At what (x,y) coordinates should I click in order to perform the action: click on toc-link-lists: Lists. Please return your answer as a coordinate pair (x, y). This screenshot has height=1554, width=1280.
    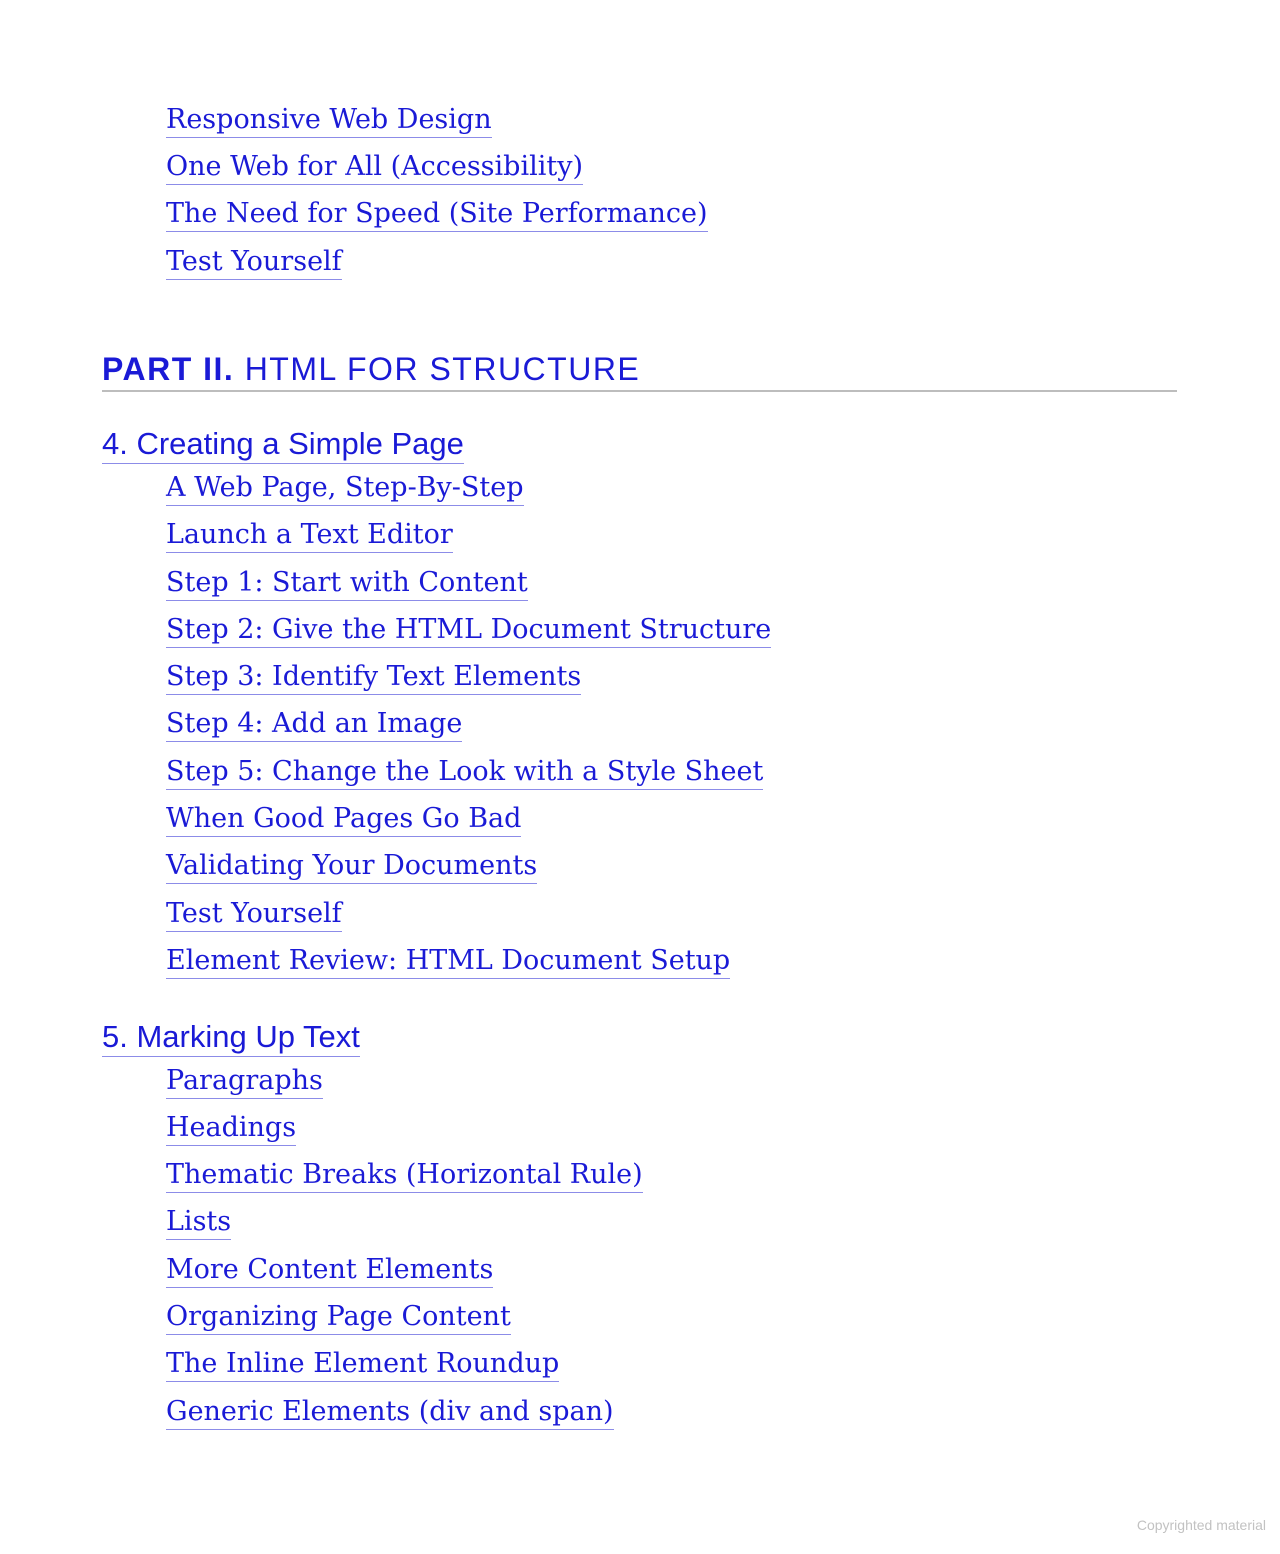
    Looking at the image, I should click on (199, 1223).